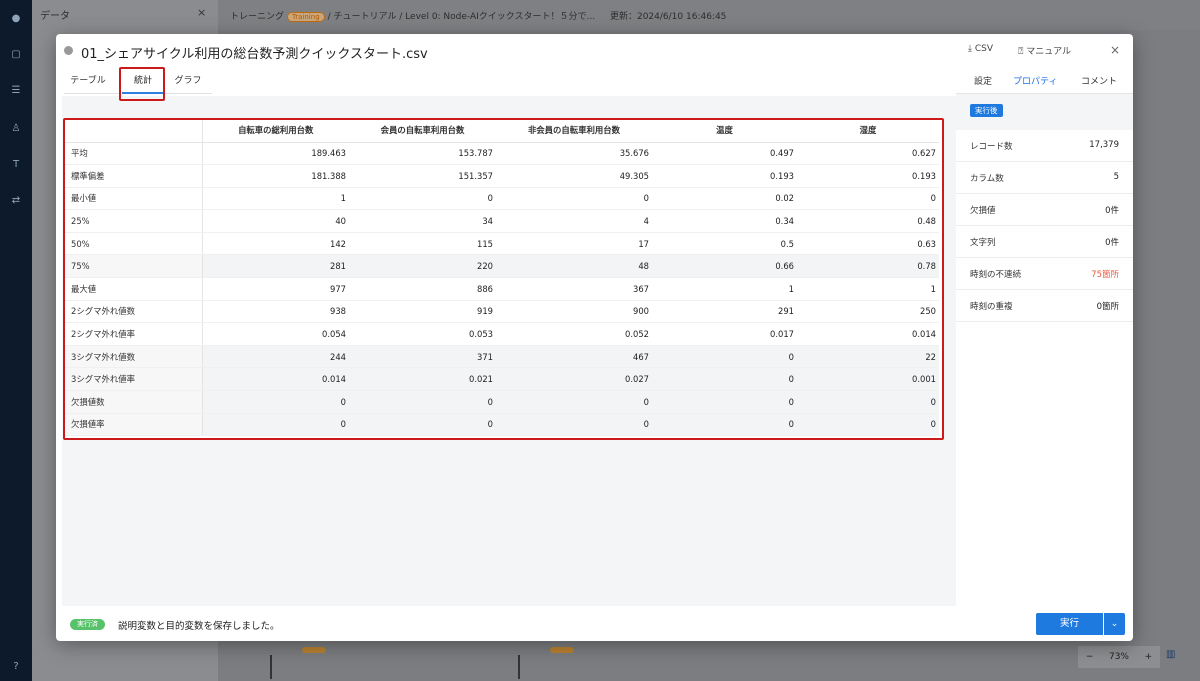 This screenshot has height=681, width=1200. Describe the element at coordinates (991, 307) in the screenshot. I see `property-label: 時刻の重複` at that location.